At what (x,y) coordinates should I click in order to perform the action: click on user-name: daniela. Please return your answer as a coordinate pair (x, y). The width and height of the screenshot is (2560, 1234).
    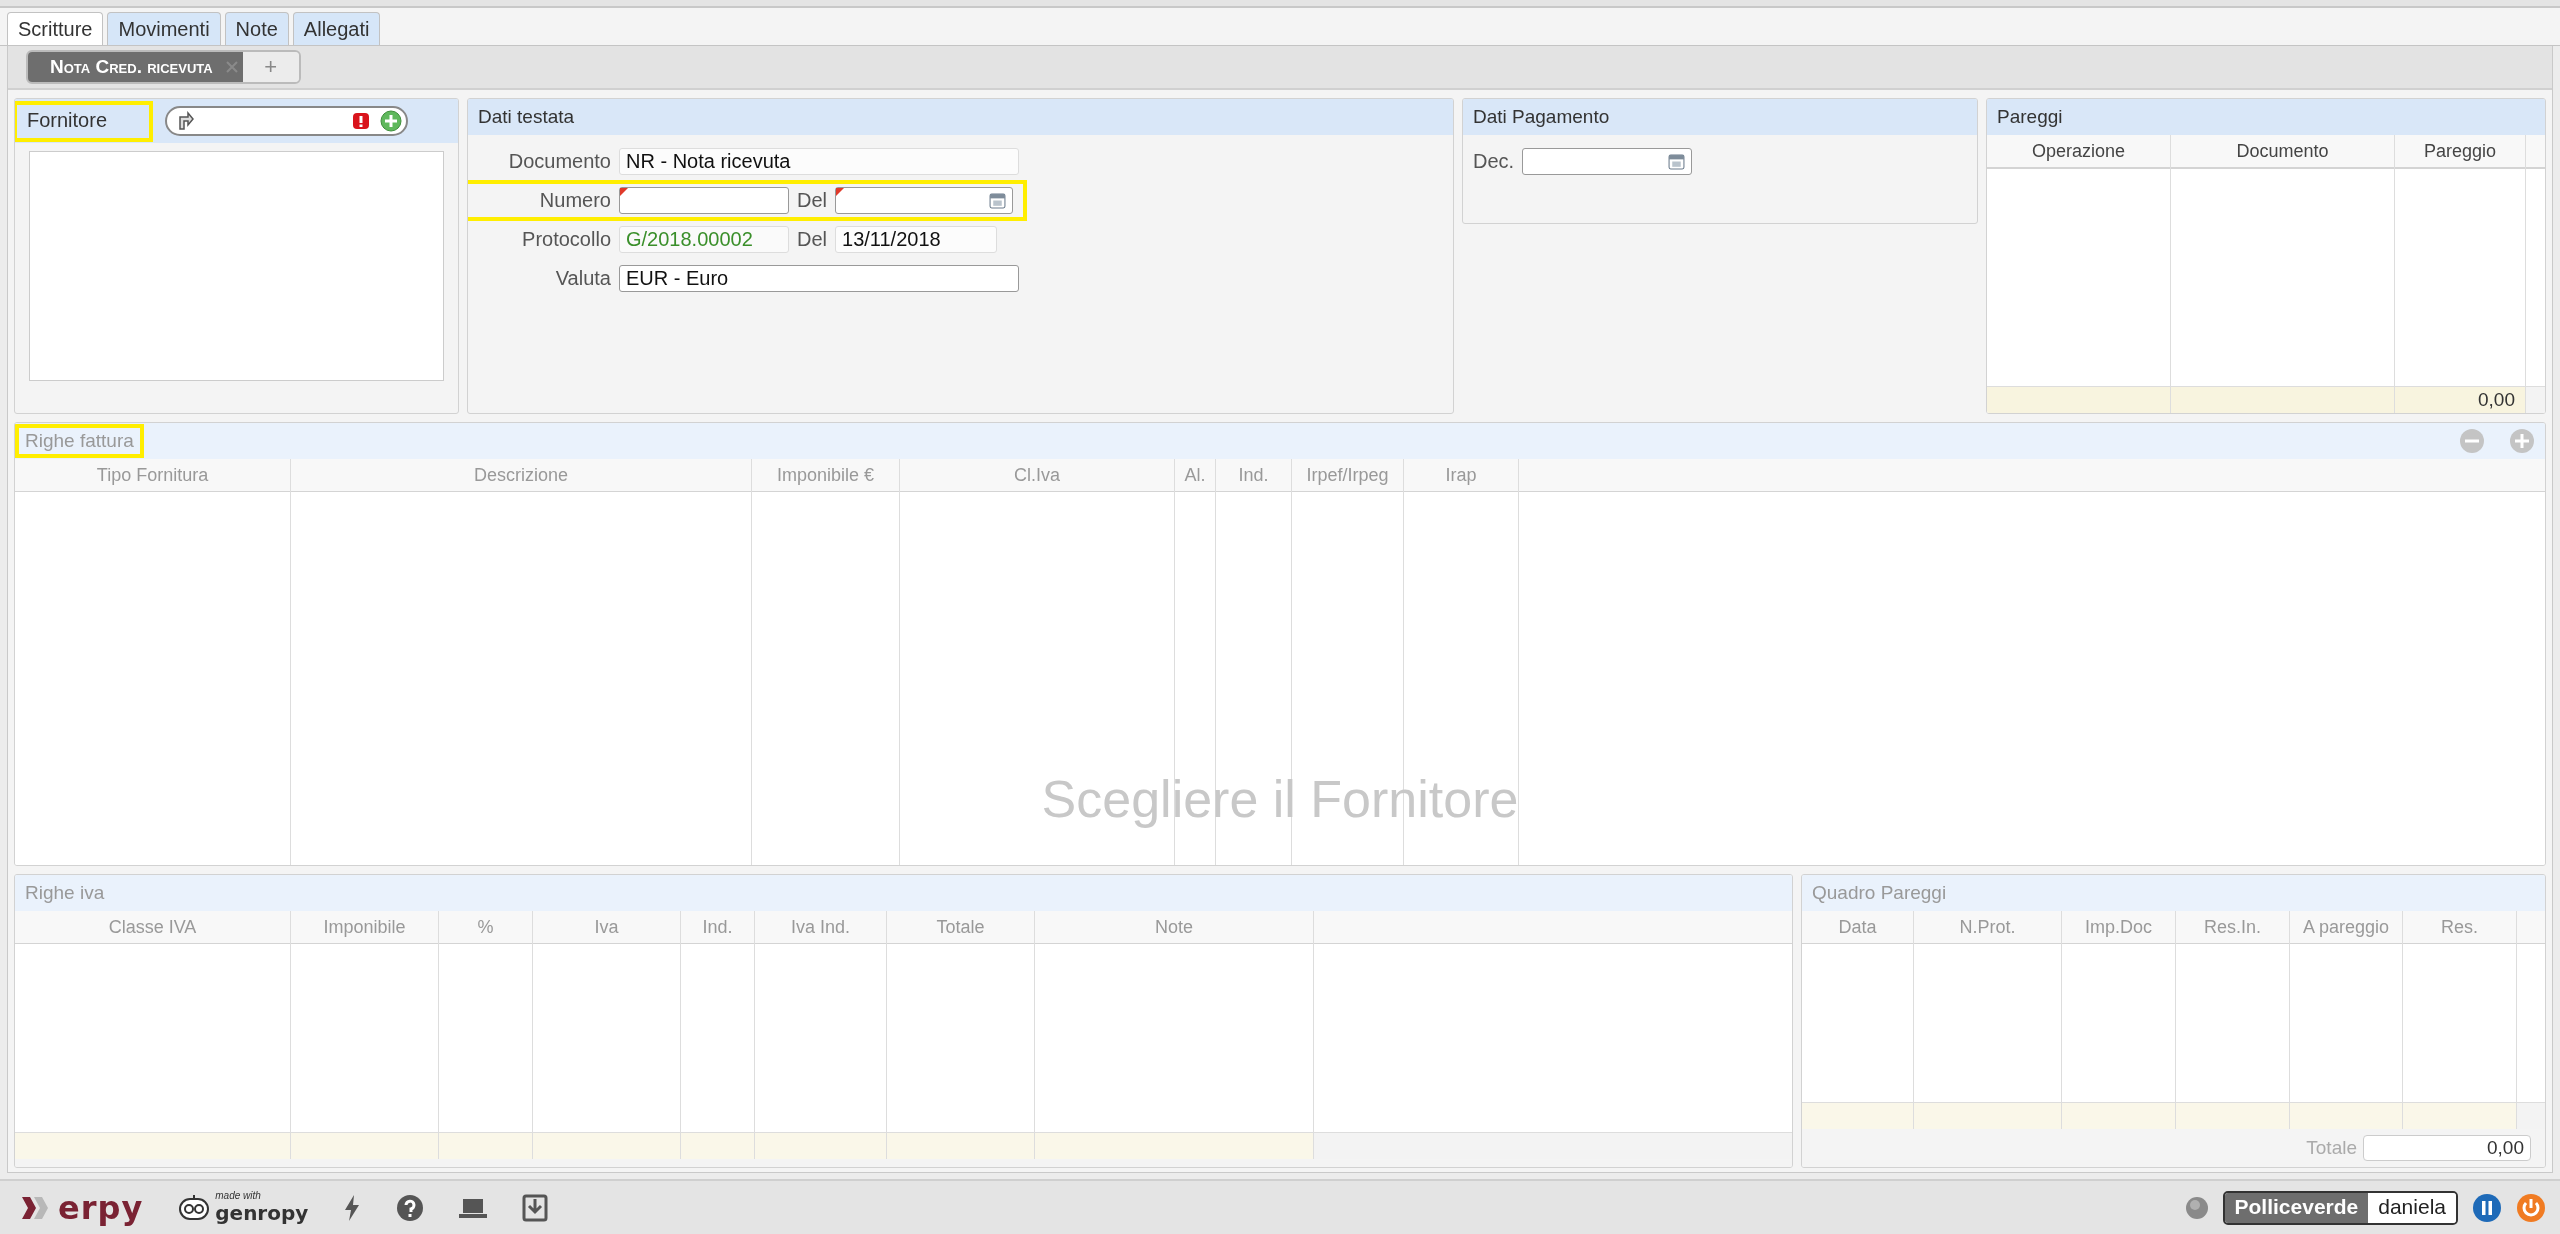
    Looking at the image, I should click on (2412, 1207).